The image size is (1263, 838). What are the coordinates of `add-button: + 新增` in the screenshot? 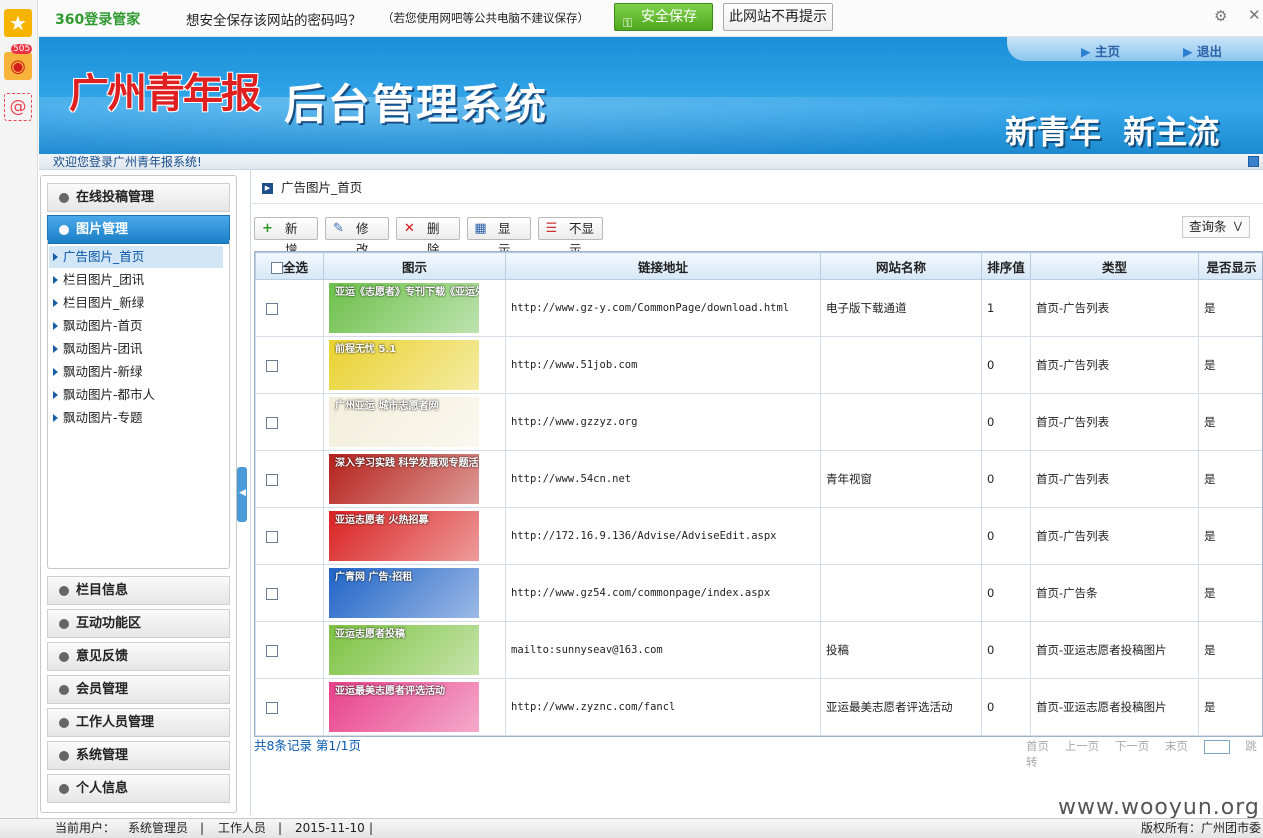 It's located at (286, 237).